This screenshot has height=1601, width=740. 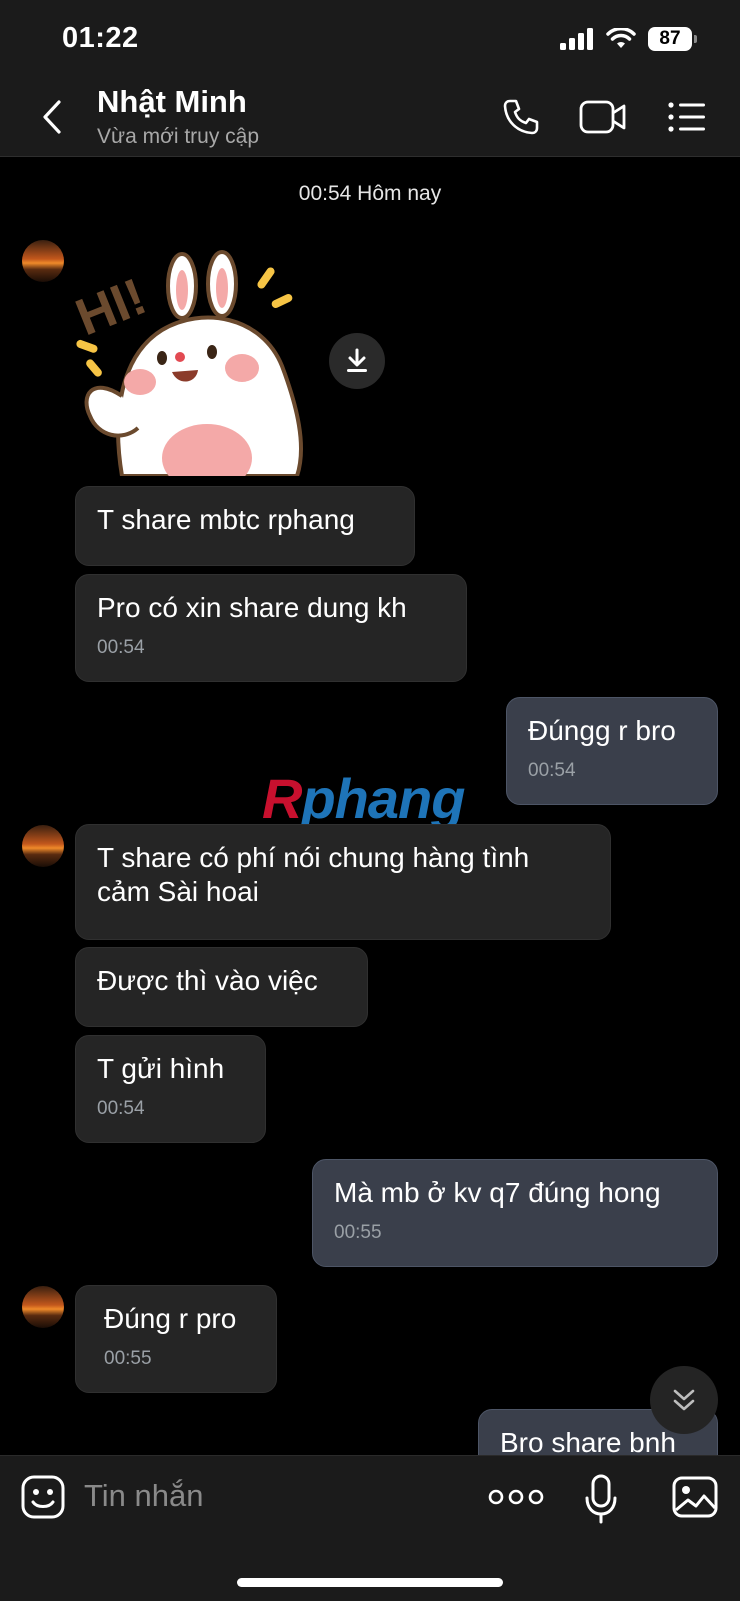 I want to click on message-text: Đúng r pro, so click(x=170, y=1318).